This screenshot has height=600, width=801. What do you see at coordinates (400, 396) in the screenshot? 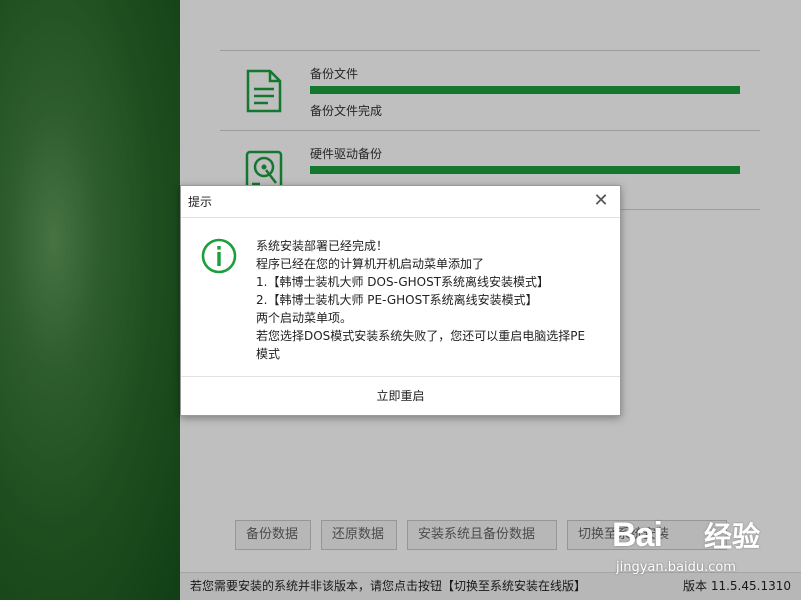
I see `restart-now-button: 立即重启` at bounding box center [400, 396].